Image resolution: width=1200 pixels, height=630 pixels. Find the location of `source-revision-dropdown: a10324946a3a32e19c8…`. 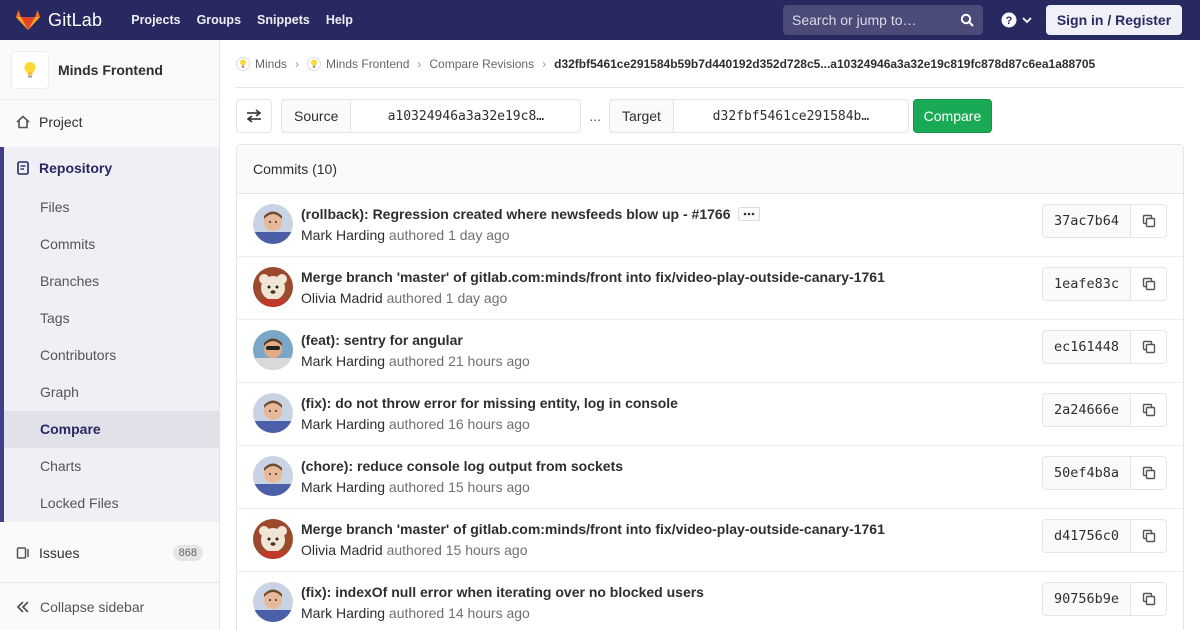

source-revision-dropdown: a10324946a3a32e19c8… is located at coordinates (466, 116).